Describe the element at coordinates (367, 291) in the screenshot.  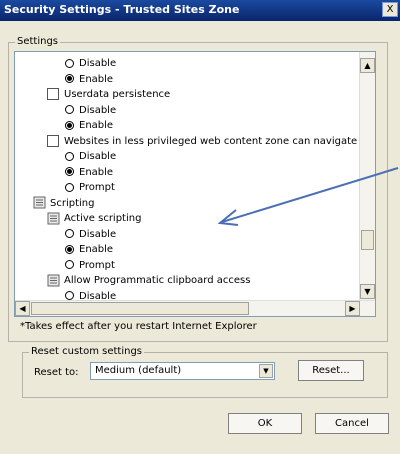
I see `scroll-down-button: ▼` at that location.